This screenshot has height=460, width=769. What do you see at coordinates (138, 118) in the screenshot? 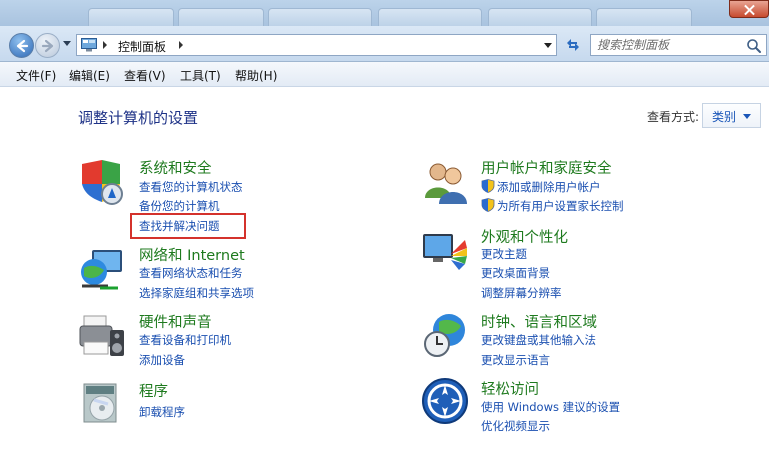
I see `page-title: 调整计算机的设置` at bounding box center [138, 118].